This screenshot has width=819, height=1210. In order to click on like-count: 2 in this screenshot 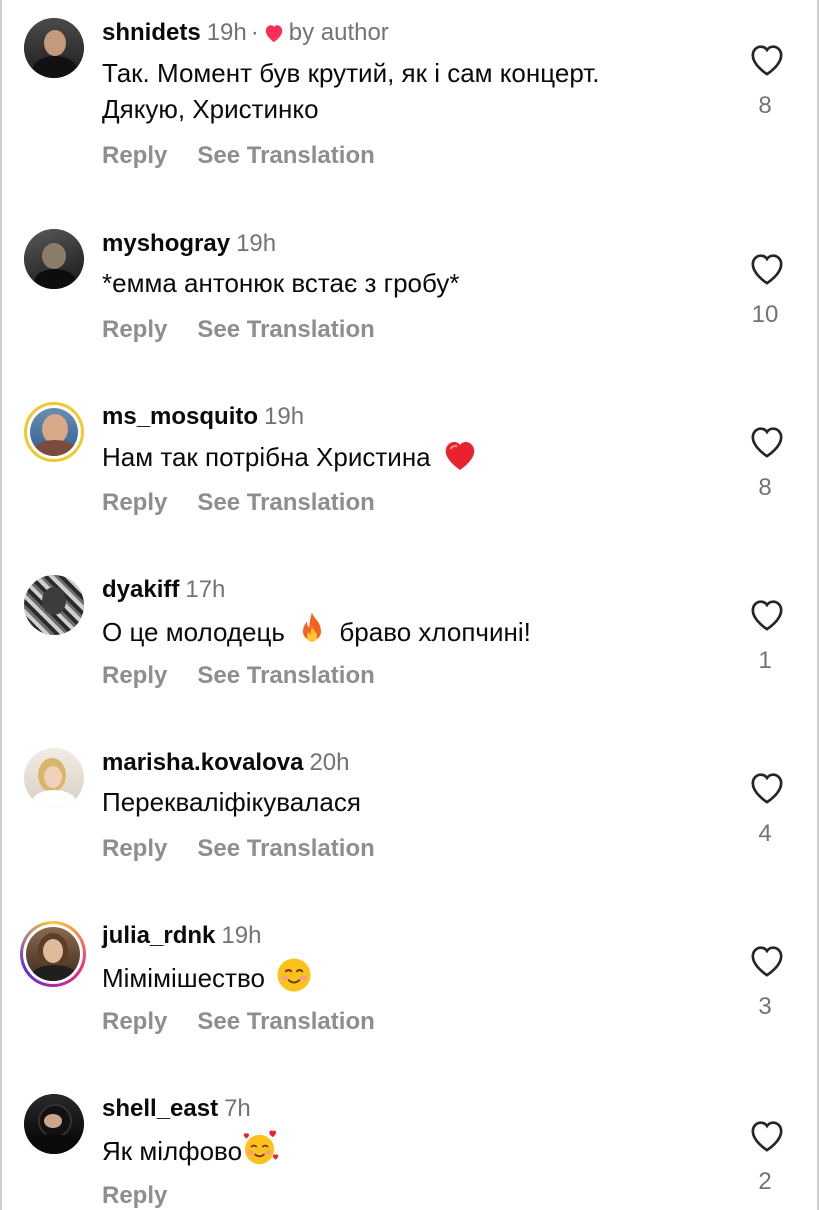, I will do `click(765, 1181)`.